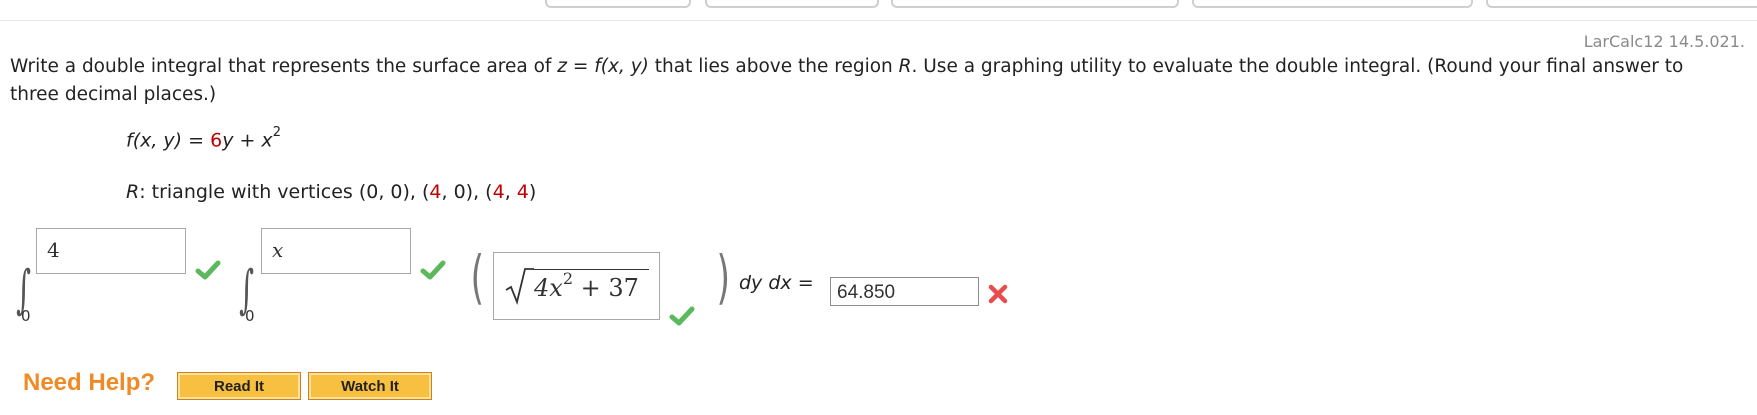 The width and height of the screenshot is (1757, 415). I want to click on outer-upper-limit-input: 4, so click(111, 251).